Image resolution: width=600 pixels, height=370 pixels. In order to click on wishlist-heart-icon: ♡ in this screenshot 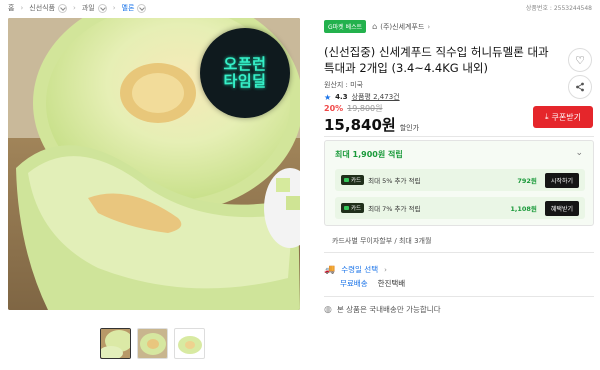, I will do `click(580, 60)`.